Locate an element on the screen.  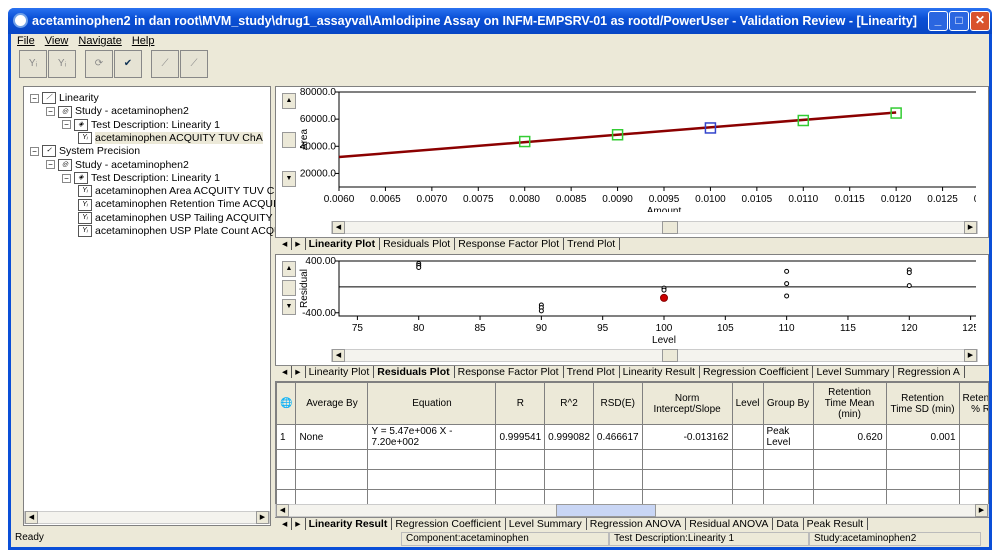
x-tick-label: 0.0115 is located at coordinates (850, 199).